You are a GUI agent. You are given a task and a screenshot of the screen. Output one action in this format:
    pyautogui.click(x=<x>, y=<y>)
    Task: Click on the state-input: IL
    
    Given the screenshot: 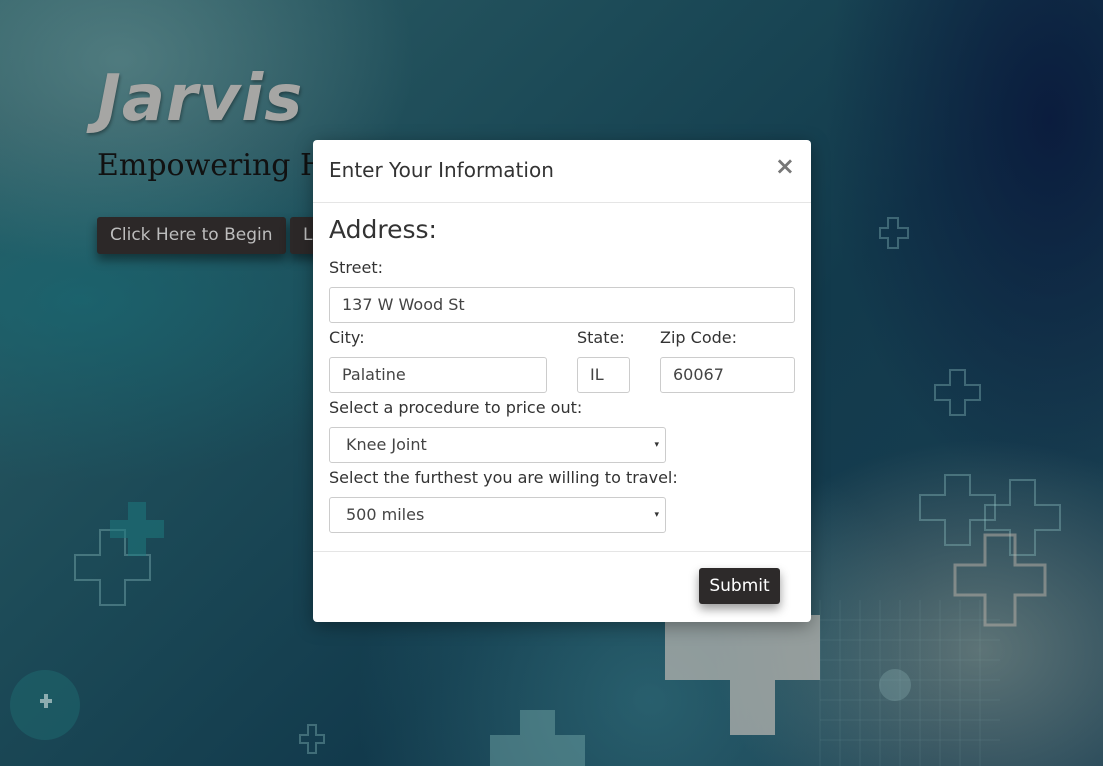 What is the action you would take?
    pyautogui.click(x=603, y=375)
    